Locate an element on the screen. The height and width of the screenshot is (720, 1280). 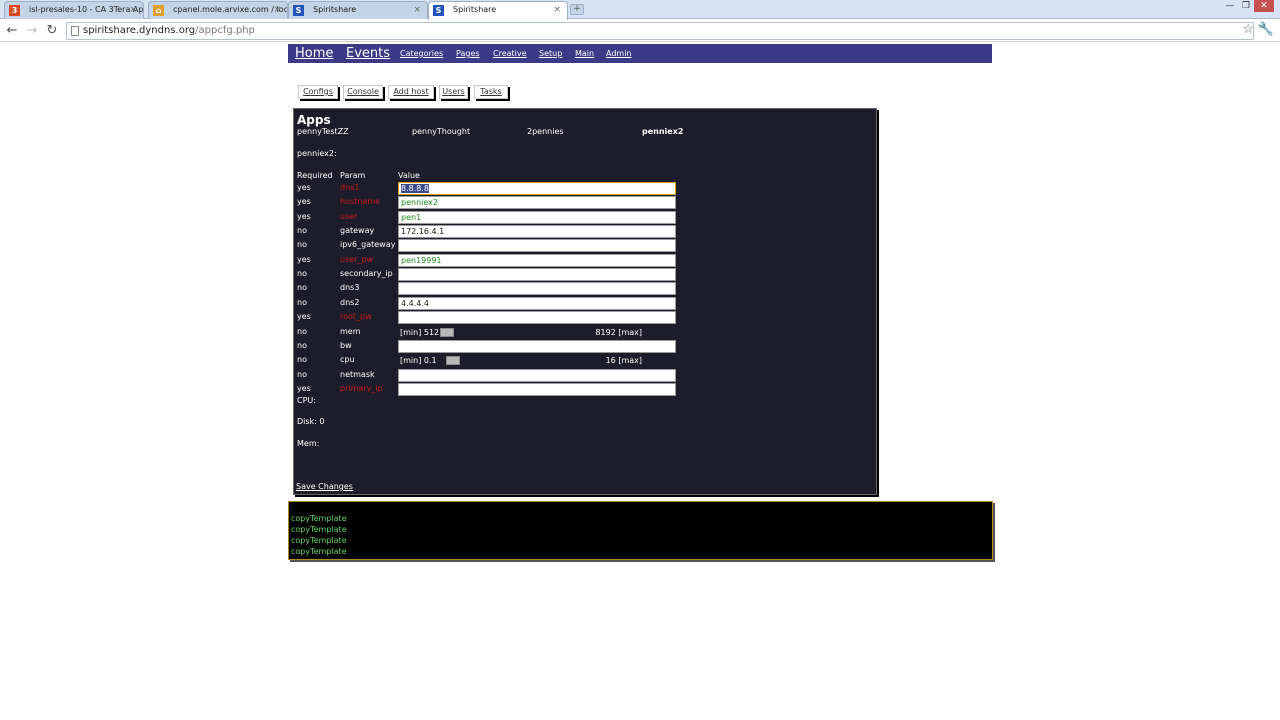
dns2-input: 4.4.4.4 is located at coordinates (537, 303).